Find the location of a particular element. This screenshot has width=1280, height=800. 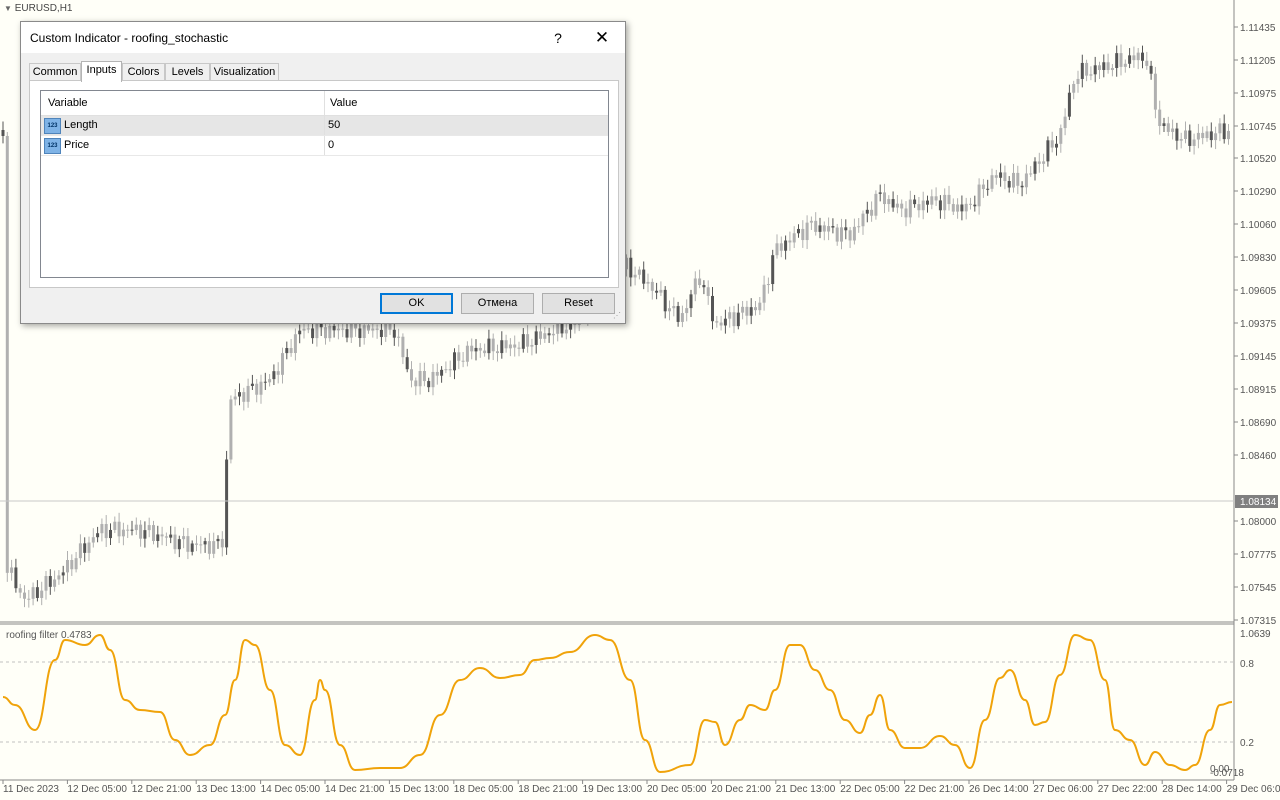

inputs-panel: Variable Value 123 Length 50 123 Price 0 is located at coordinates (324, 184).